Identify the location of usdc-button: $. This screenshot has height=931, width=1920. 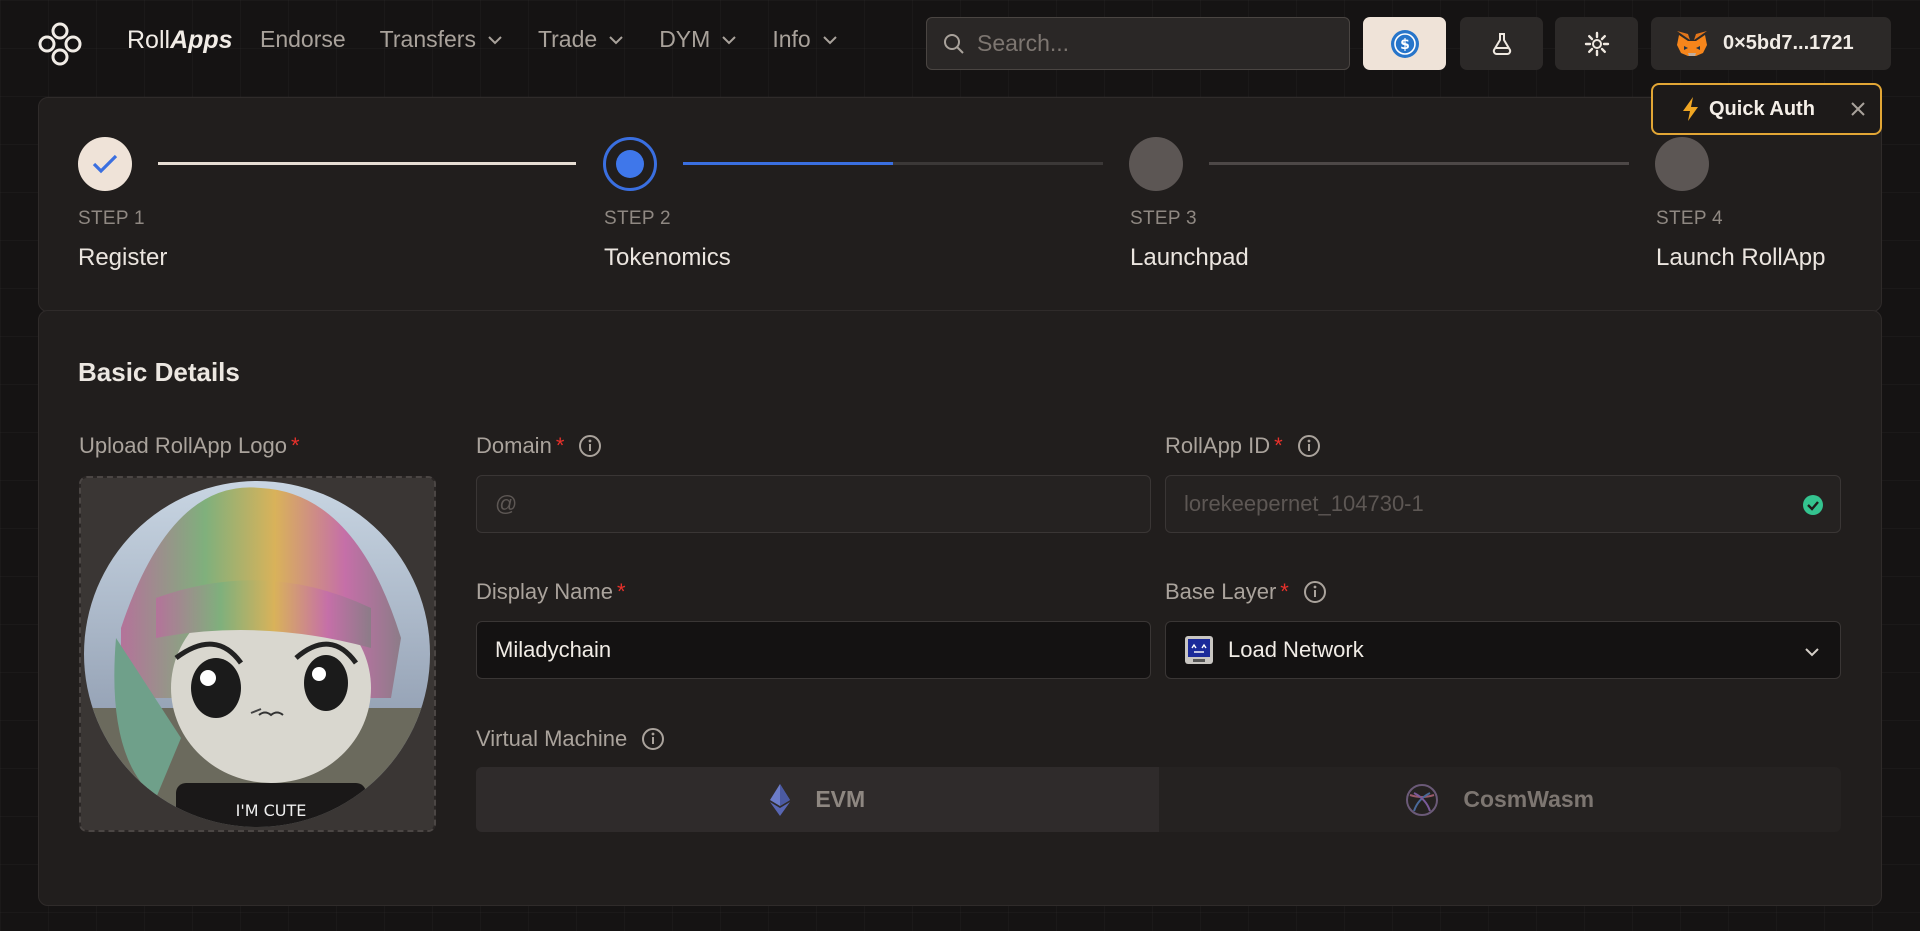
(1404, 43).